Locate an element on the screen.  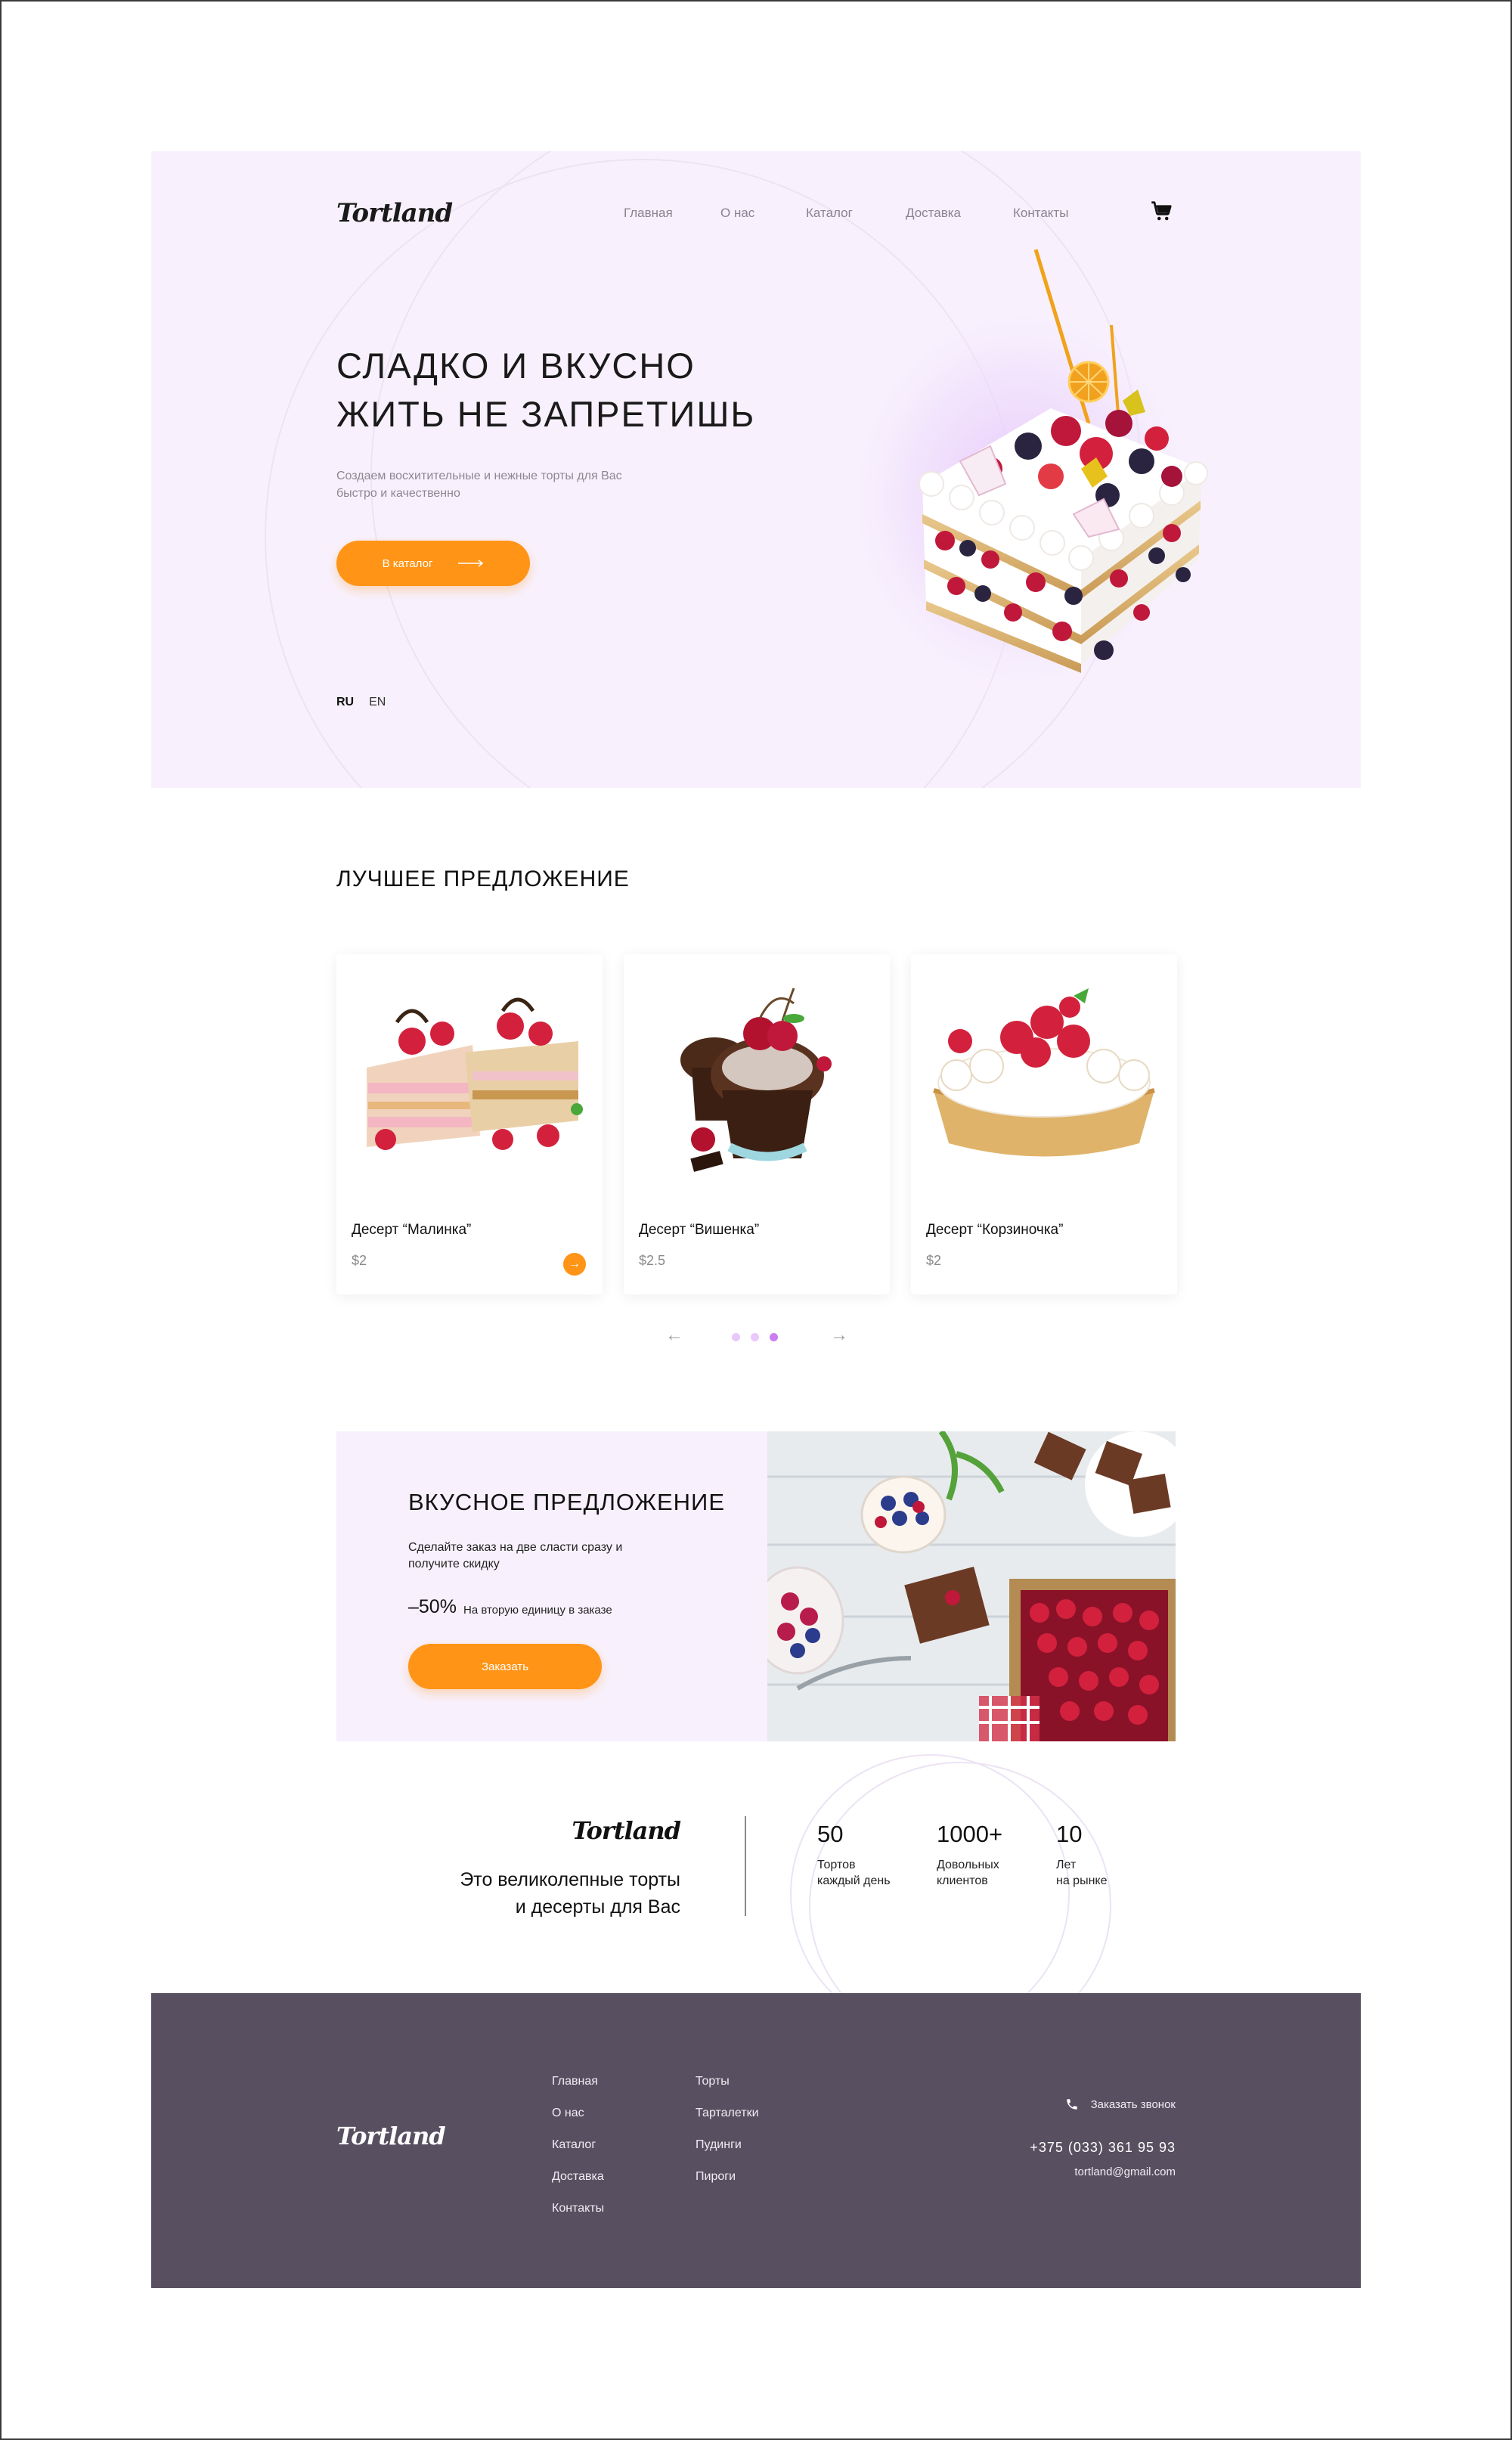
promo-title: ВКУСНОЕ ПРЕДЛОЖЕНИЕ is located at coordinates (567, 1502).